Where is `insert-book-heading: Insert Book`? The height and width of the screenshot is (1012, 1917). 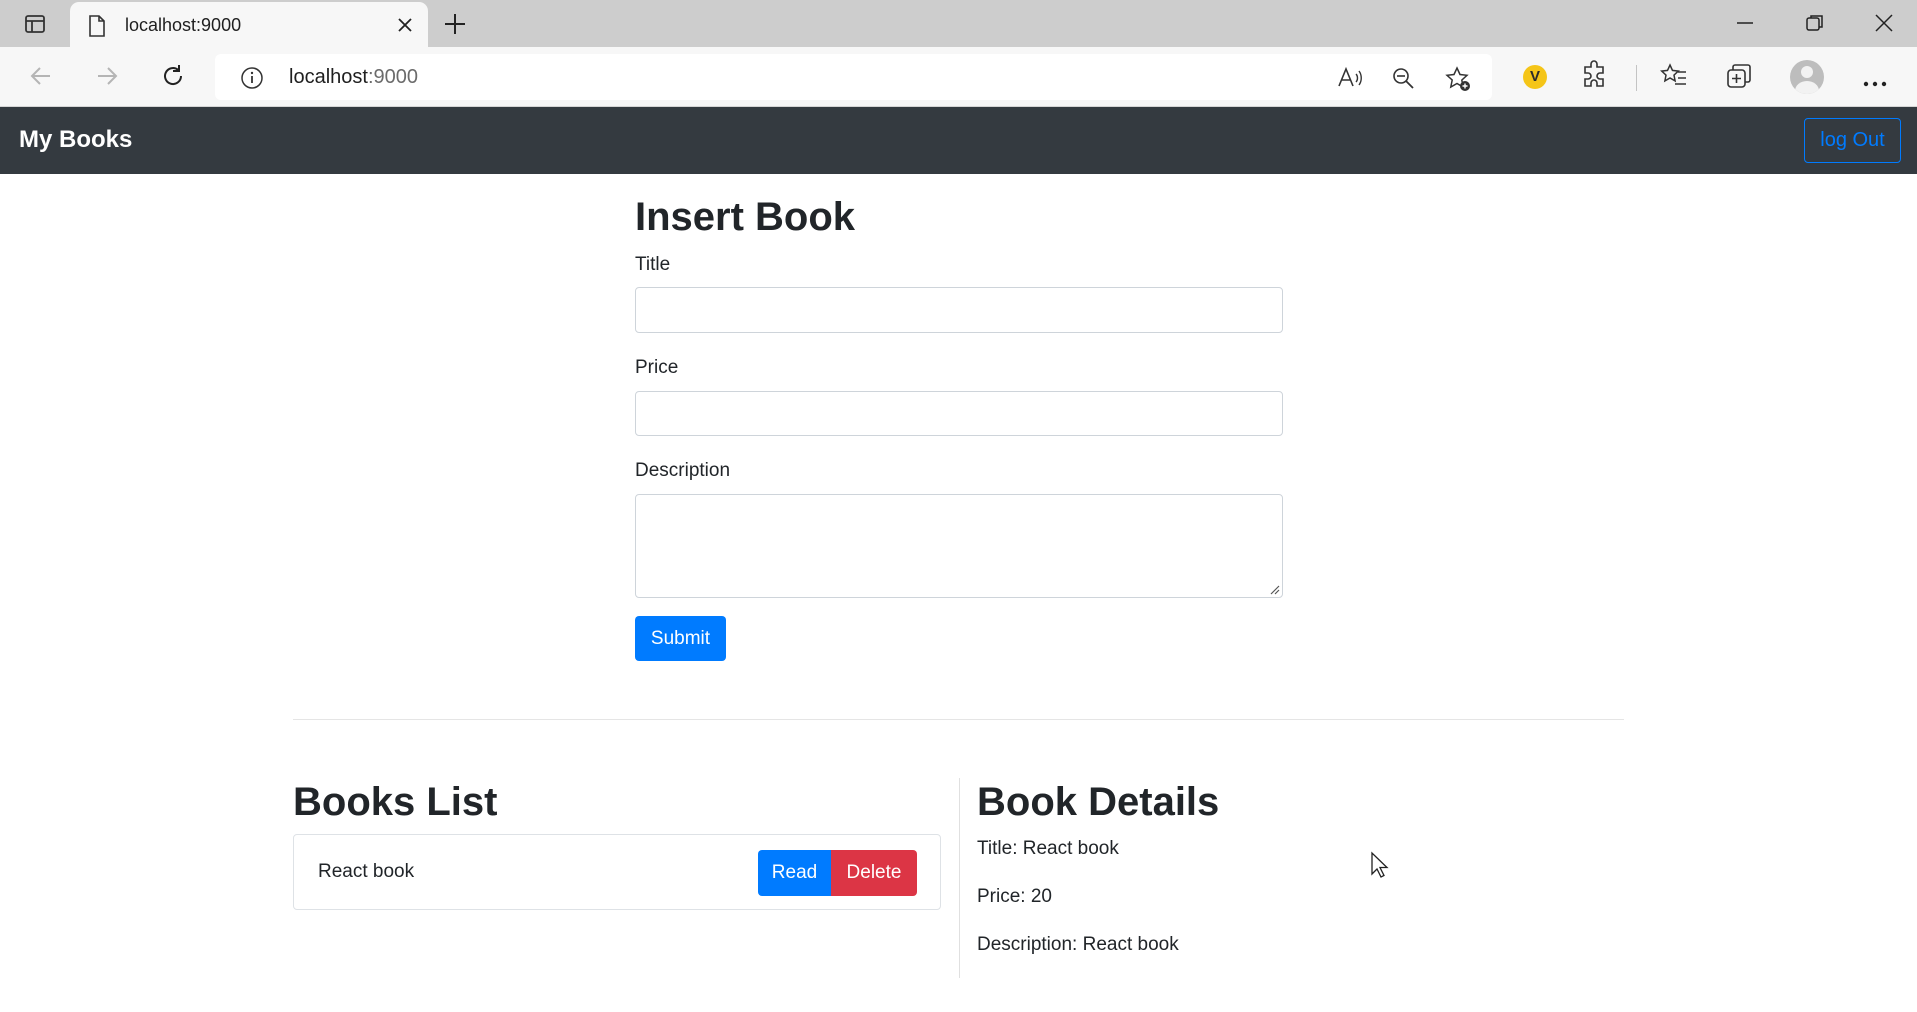
insert-book-heading: Insert Book is located at coordinates (745, 217).